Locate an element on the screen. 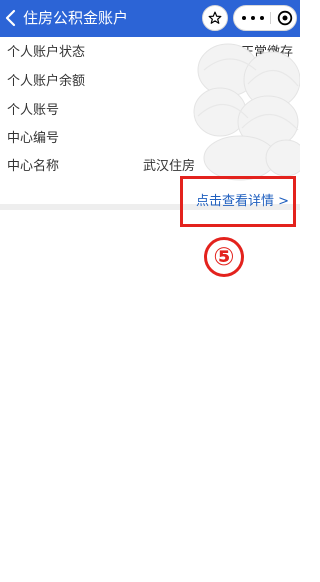 This screenshot has height=582, width=320. row-label-account-no: 个人账号 is located at coordinates (33, 110).